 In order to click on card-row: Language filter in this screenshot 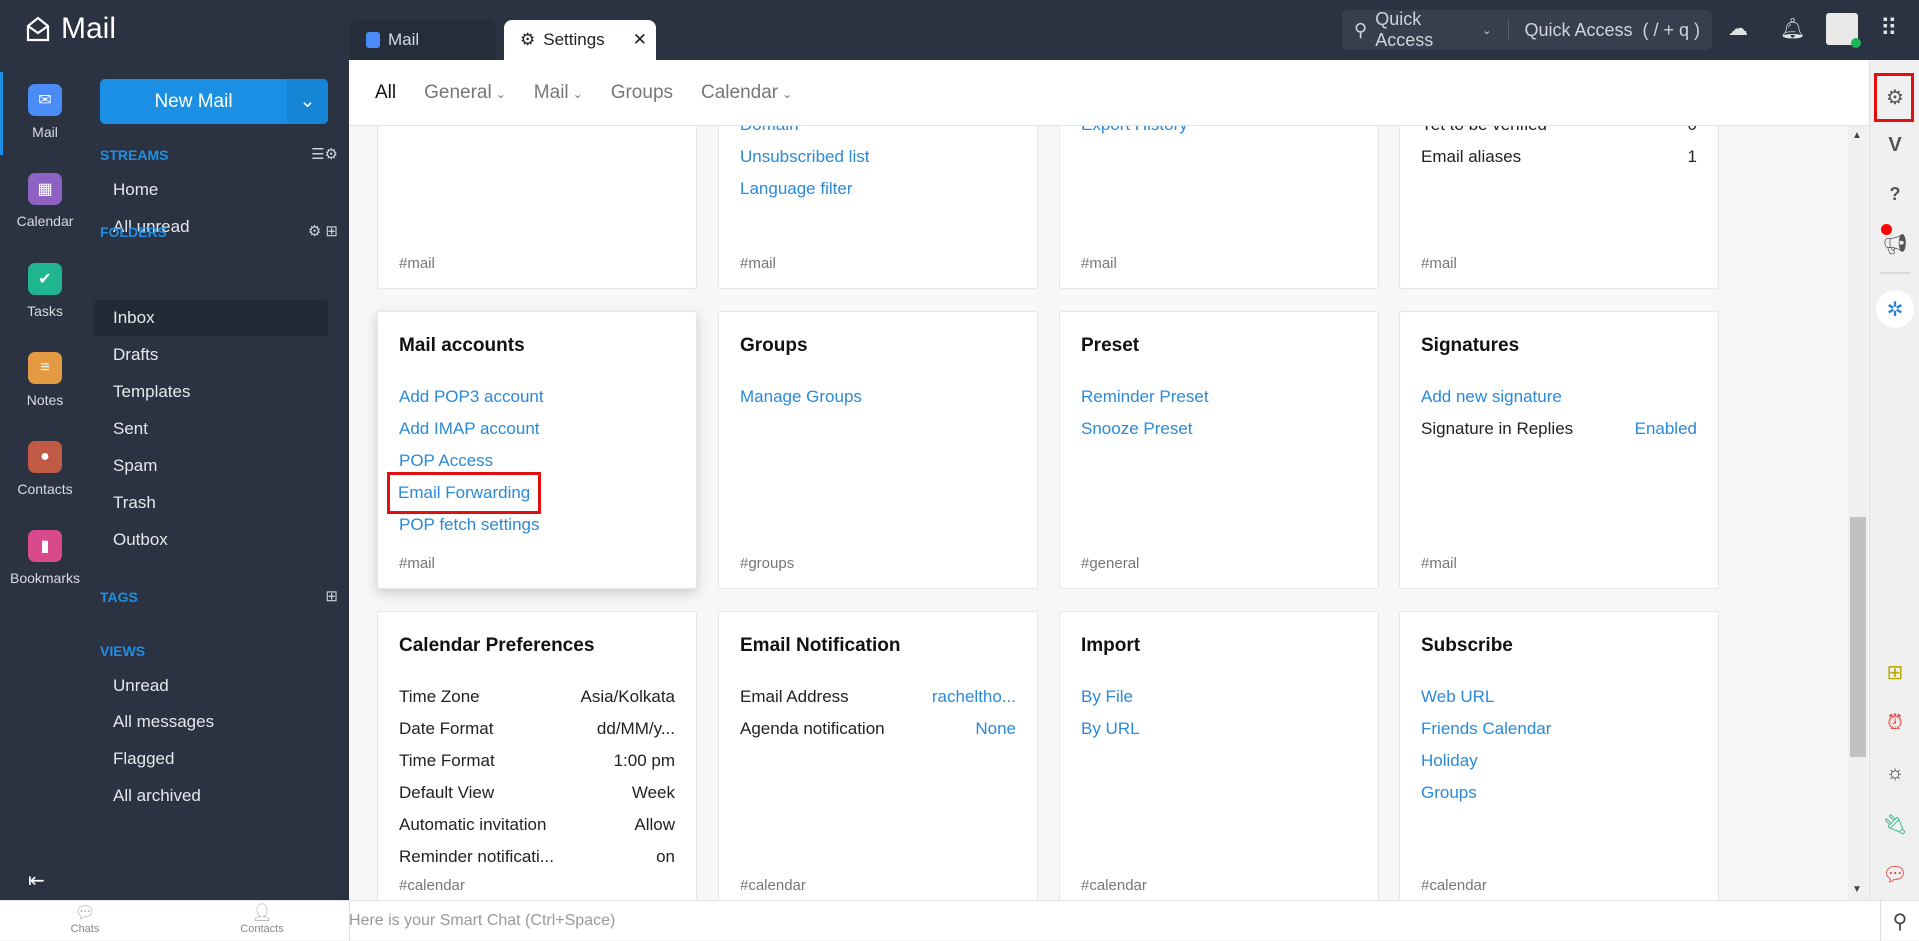, I will do `click(878, 189)`.